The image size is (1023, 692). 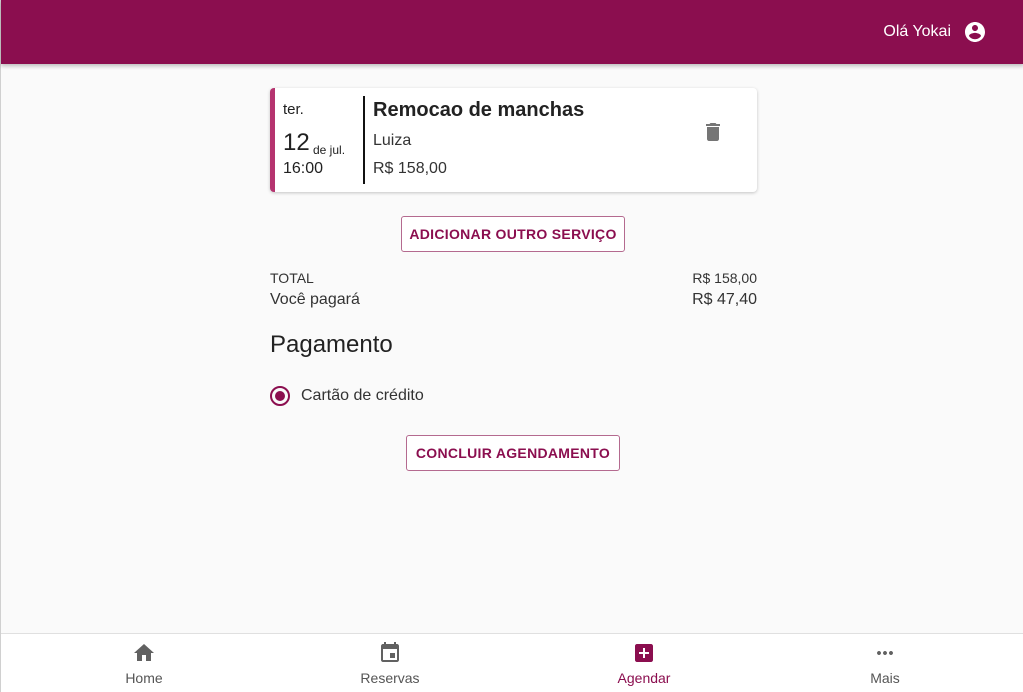 What do you see at coordinates (975, 32) in the screenshot?
I see `account-circle-icon` at bounding box center [975, 32].